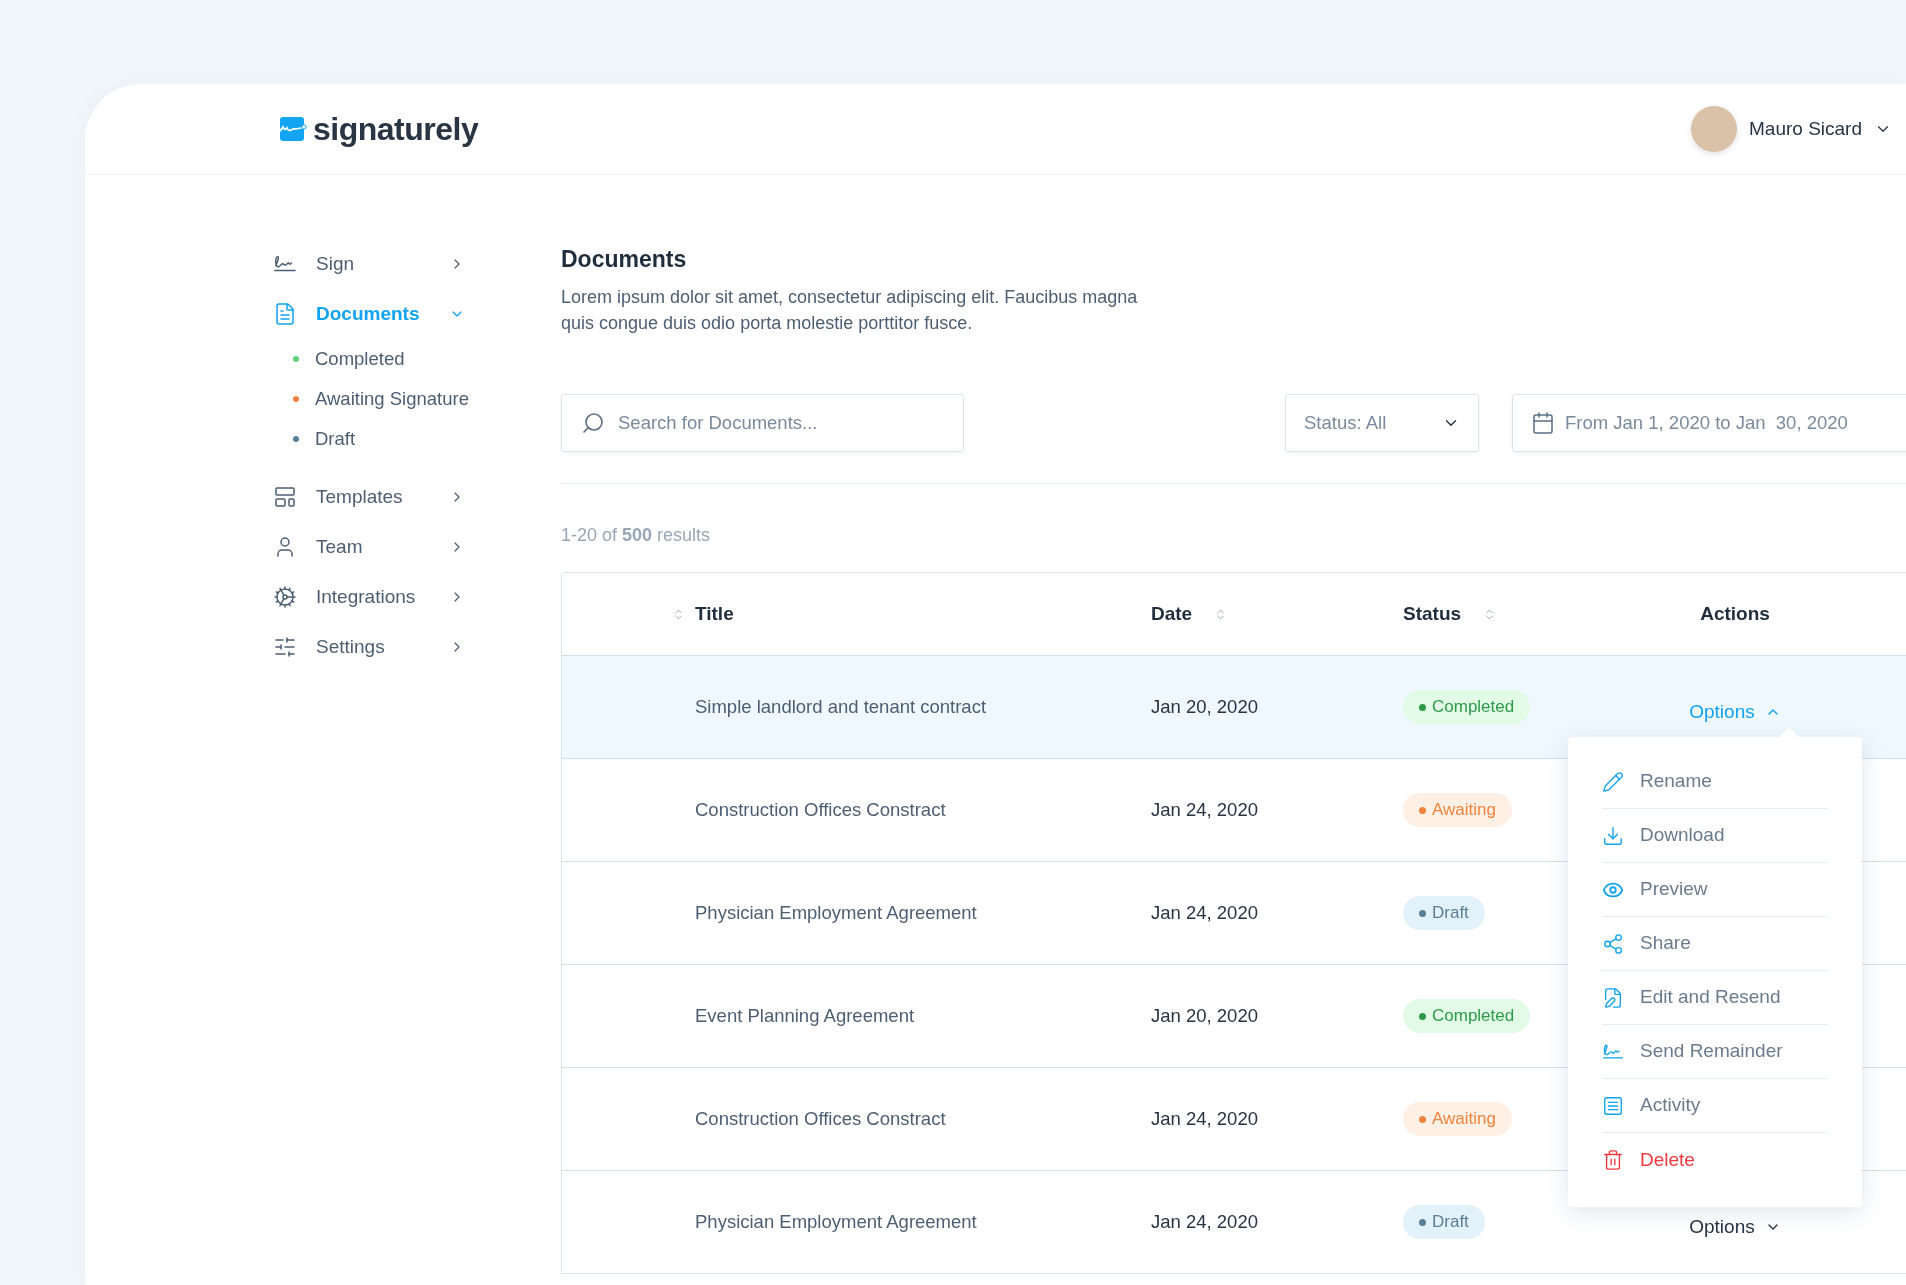  What do you see at coordinates (593, 423) in the screenshot?
I see `search-icon` at bounding box center [593, 423].